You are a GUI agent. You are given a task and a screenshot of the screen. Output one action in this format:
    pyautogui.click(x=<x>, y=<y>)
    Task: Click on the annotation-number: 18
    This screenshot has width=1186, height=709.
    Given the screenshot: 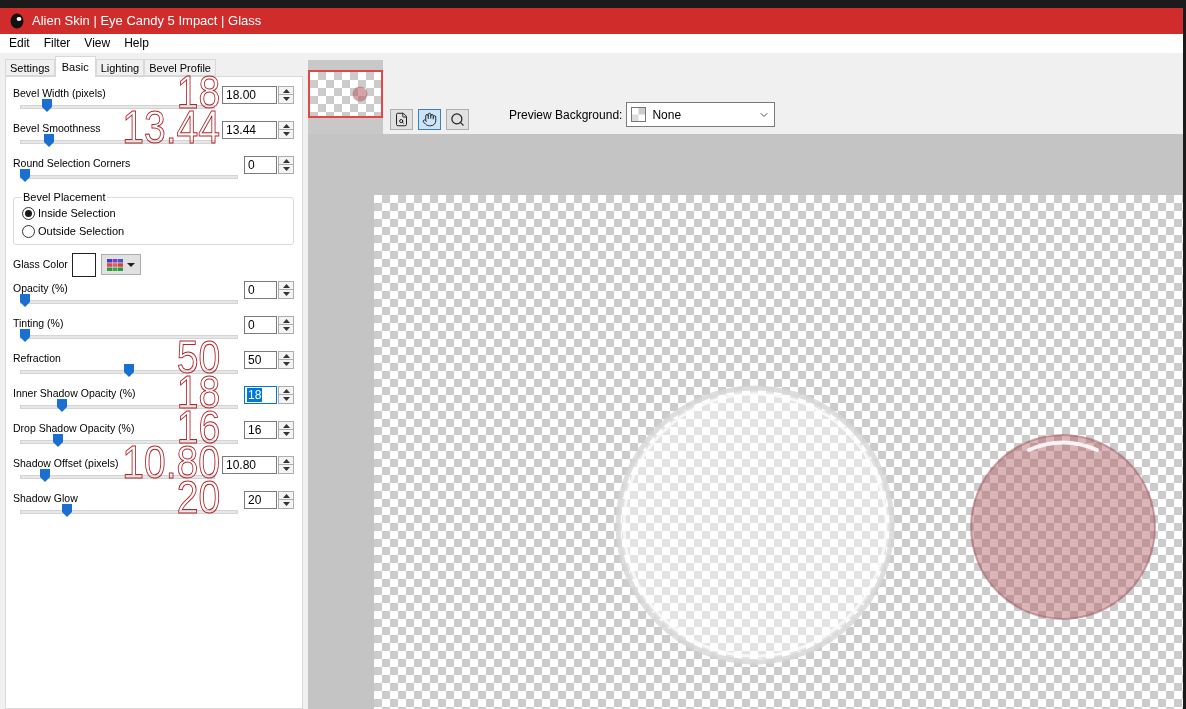 What is the action you would take?
    pyautogui.click(x=198, y=92)
    